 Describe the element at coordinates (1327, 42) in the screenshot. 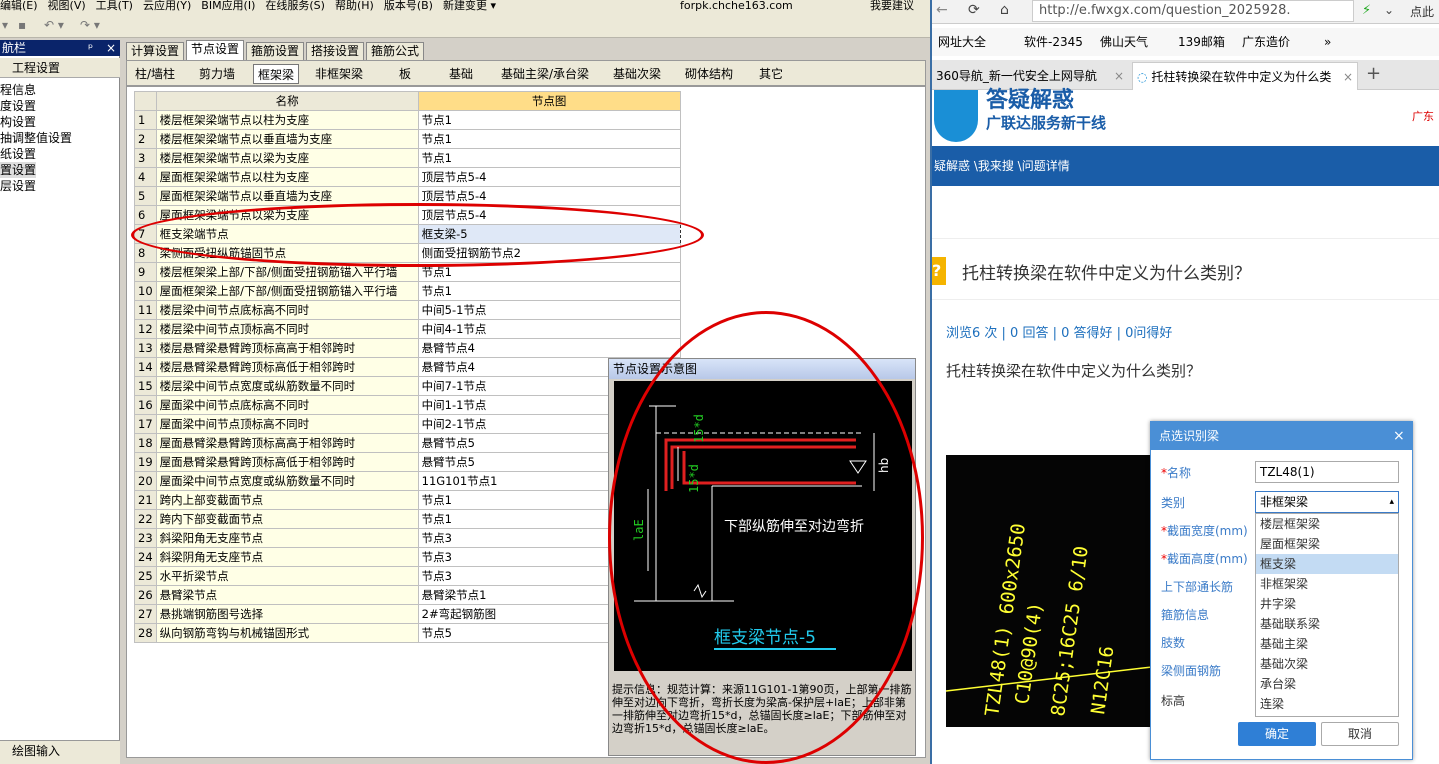

I see `bookmark-item: »` at that location.